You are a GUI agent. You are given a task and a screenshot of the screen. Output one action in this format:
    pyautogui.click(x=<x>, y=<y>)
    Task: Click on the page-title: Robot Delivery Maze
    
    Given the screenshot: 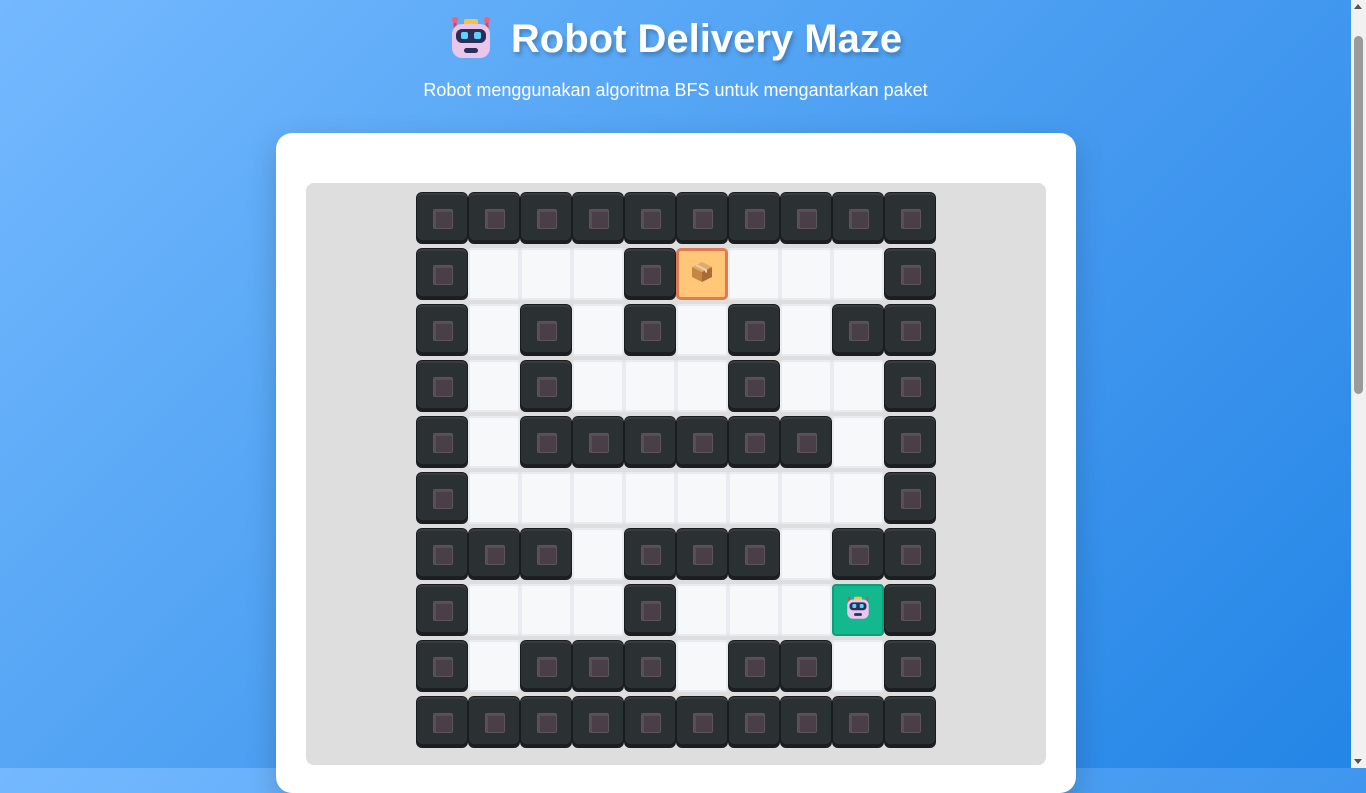 What is the action you would take?
    pyautogui.click(x=706, y=38)
    